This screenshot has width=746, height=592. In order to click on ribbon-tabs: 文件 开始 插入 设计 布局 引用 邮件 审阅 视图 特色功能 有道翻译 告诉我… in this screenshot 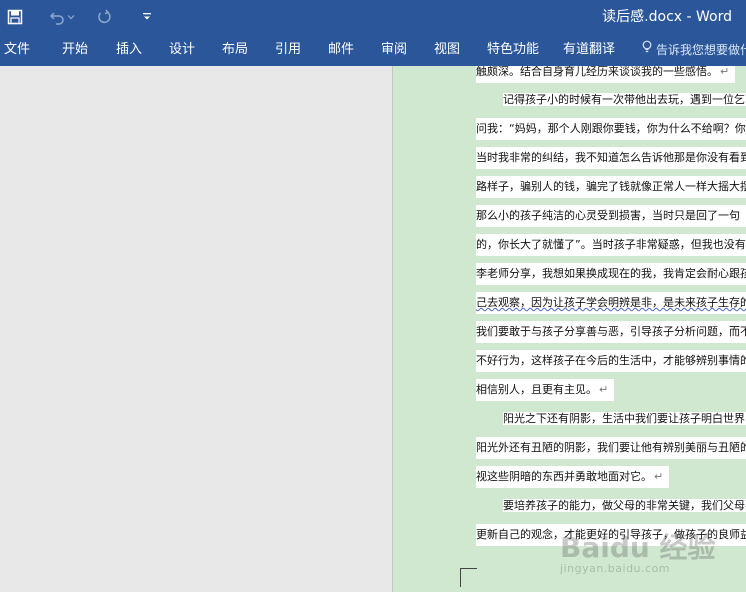, I will do `click(373, 50)`.